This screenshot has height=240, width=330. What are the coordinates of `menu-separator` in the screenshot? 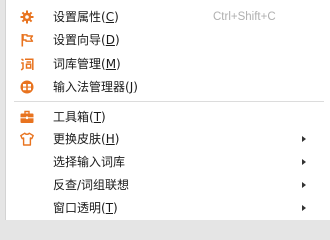 It's located at (169, 101).